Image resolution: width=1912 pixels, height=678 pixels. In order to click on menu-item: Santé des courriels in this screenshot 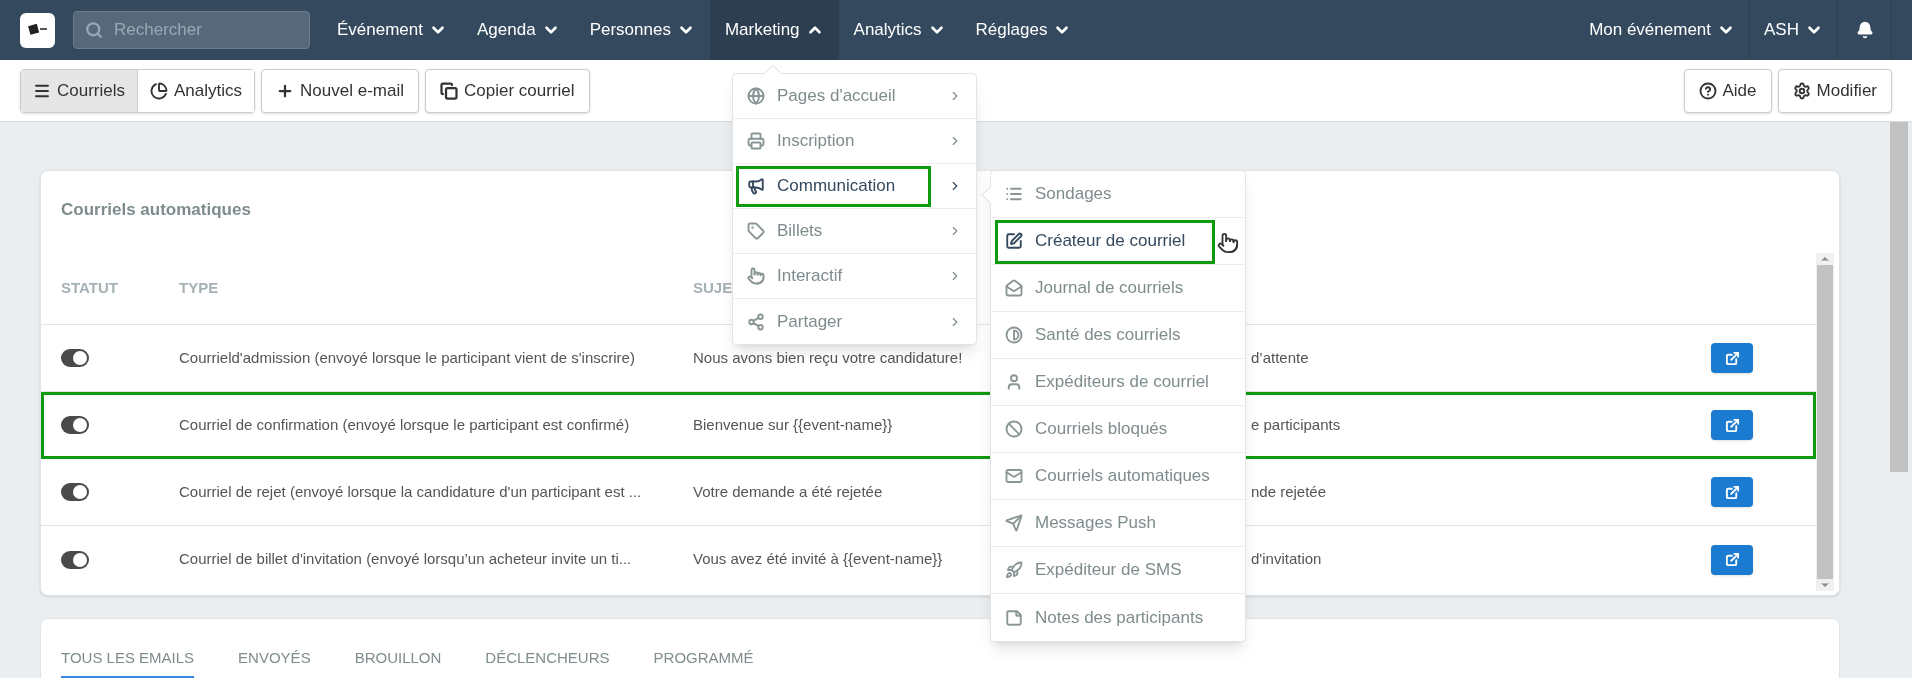, I will do `click(1118, 335)`.